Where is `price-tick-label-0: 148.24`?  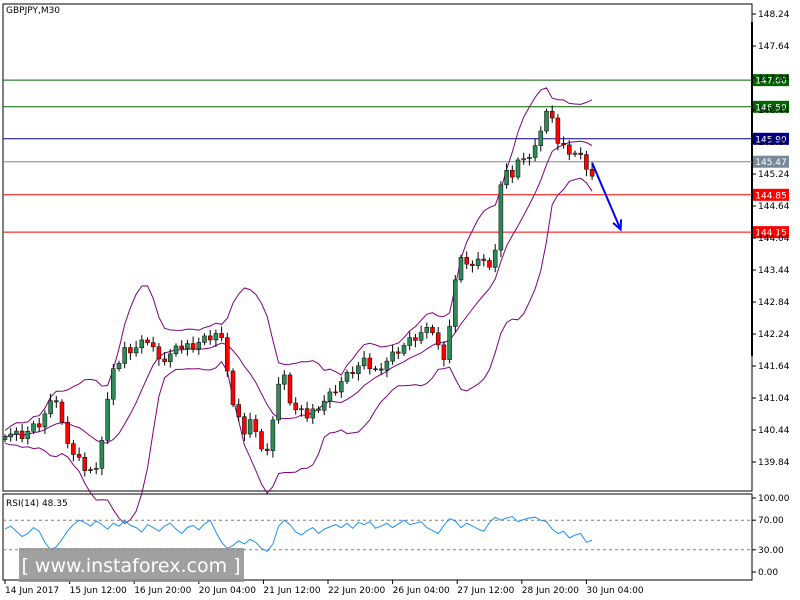
price-tick-label-0: 148.24 is located at coordinates (774, 15).